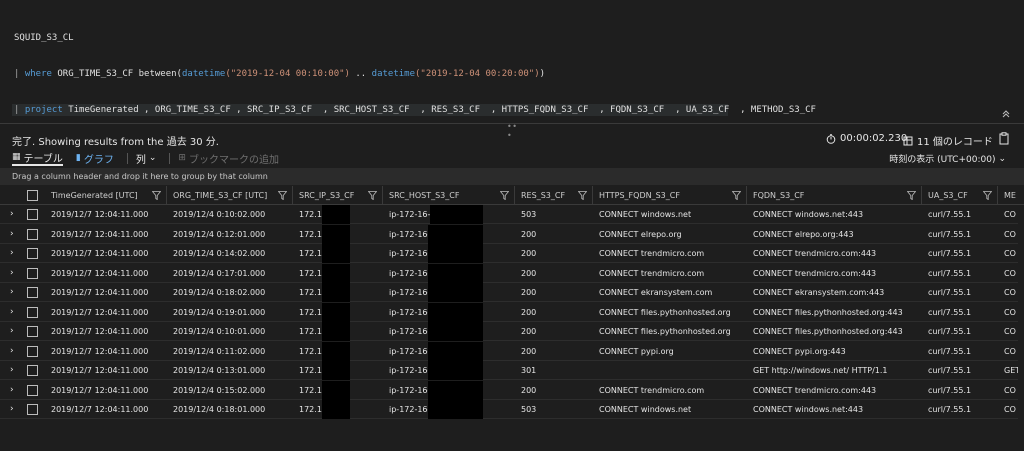  What do you see at coordinates (106, 195) in the screenshot?
I see `col-time-generated-header: TimeGenerated [UTC]` at bounding box center [106, 195].